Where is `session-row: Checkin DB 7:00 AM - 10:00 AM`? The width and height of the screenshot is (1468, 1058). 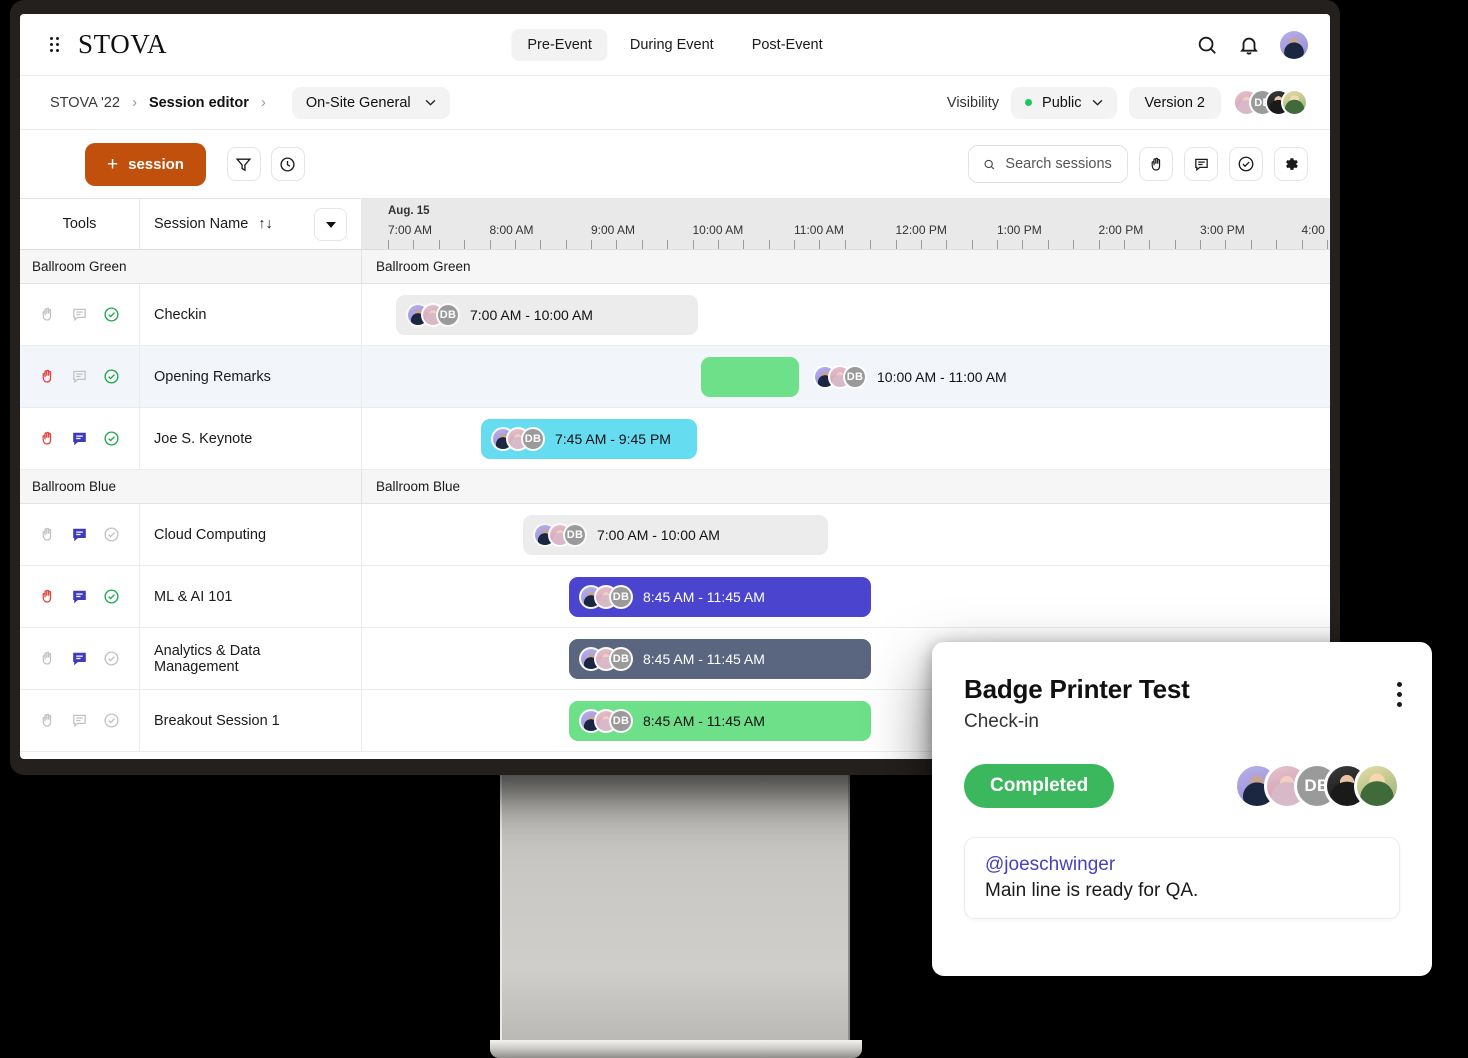 session-row: Checkin DB 7:00 AM - 10:00 AM is located at coordinates (675, 315).